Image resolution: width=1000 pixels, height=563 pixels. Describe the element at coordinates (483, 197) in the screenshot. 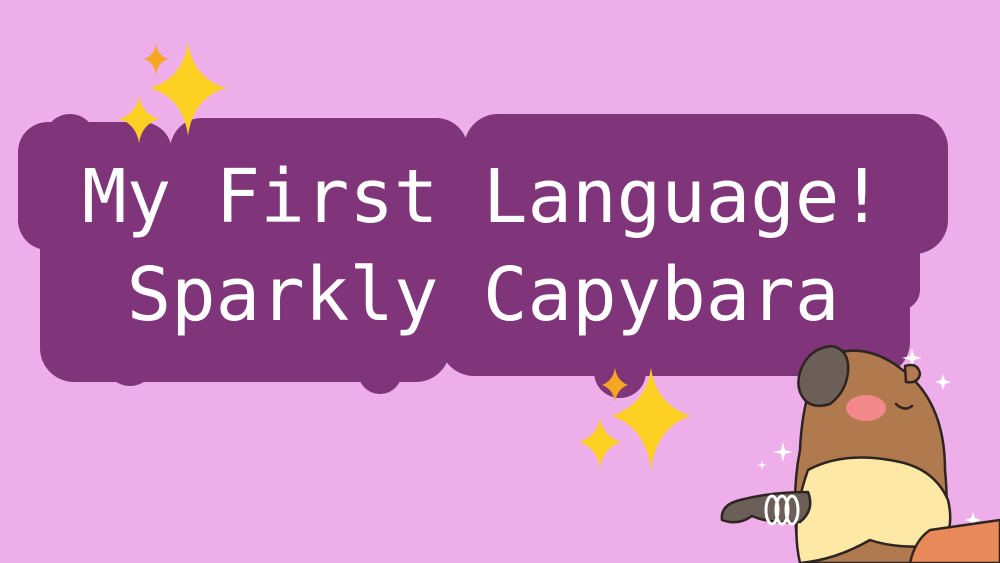

I see `title-line-1: My First Language!` at that location.